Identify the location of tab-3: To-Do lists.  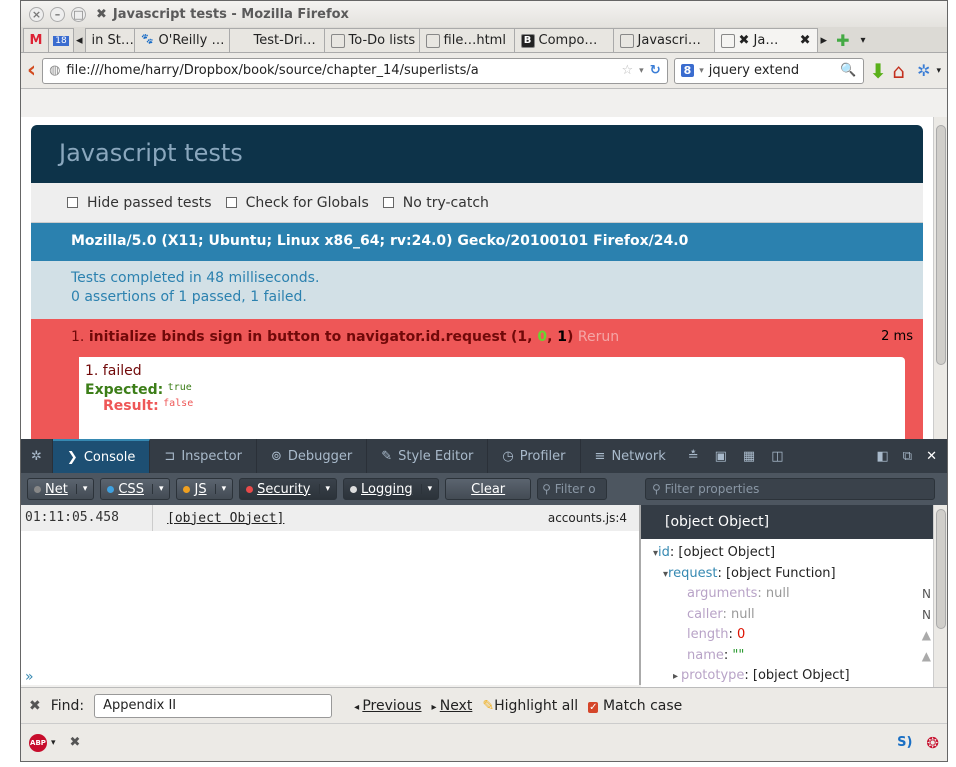
(371, 40).